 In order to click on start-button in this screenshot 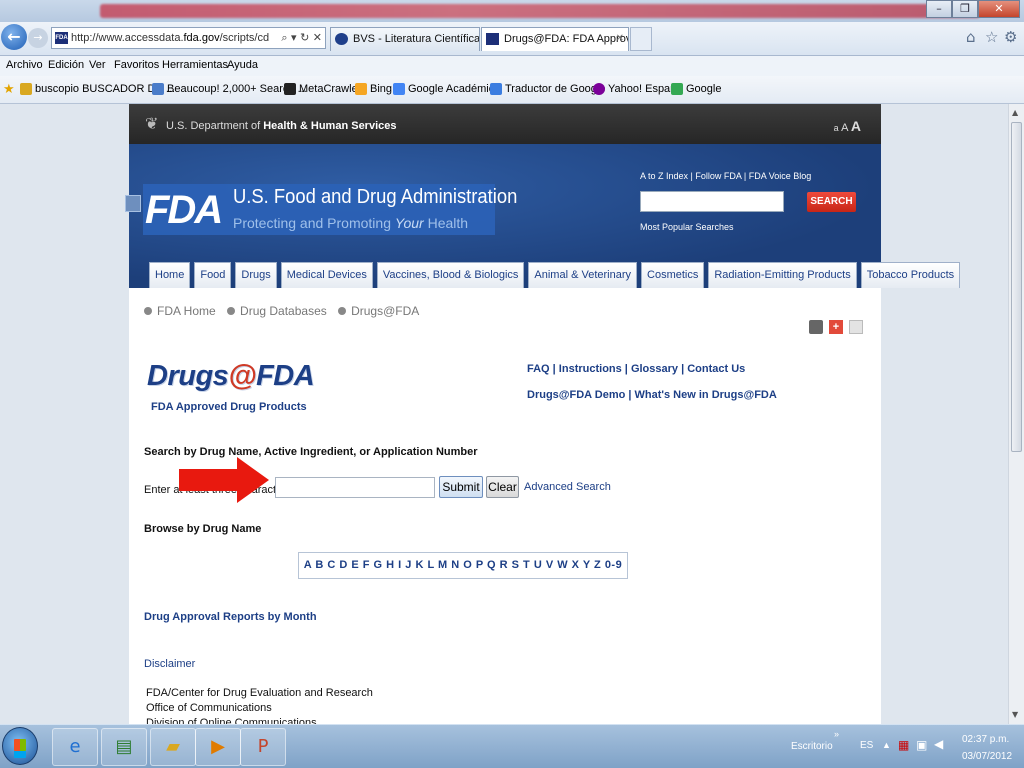, I will do `click(20, 746)`.